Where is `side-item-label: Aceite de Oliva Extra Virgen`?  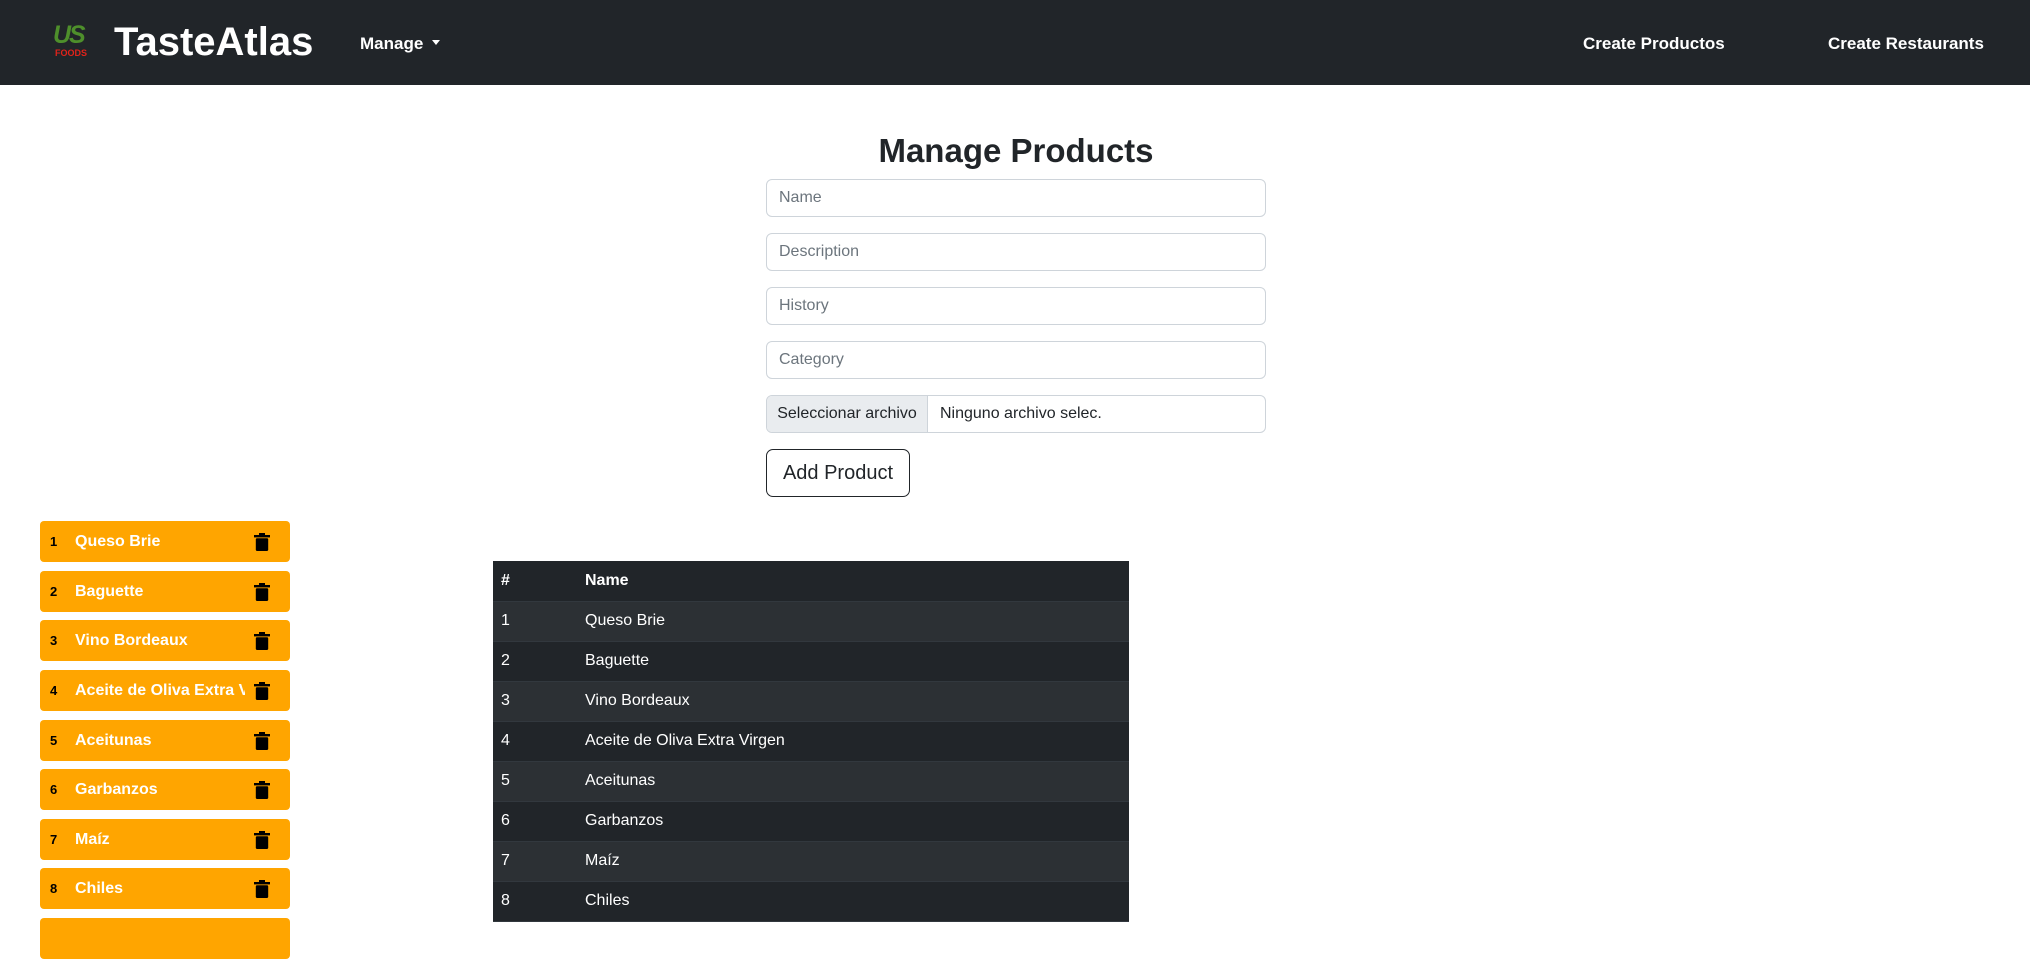 side-item-label: Aceite de Oliva Extra Virgen is located at coordinates (160, 690).